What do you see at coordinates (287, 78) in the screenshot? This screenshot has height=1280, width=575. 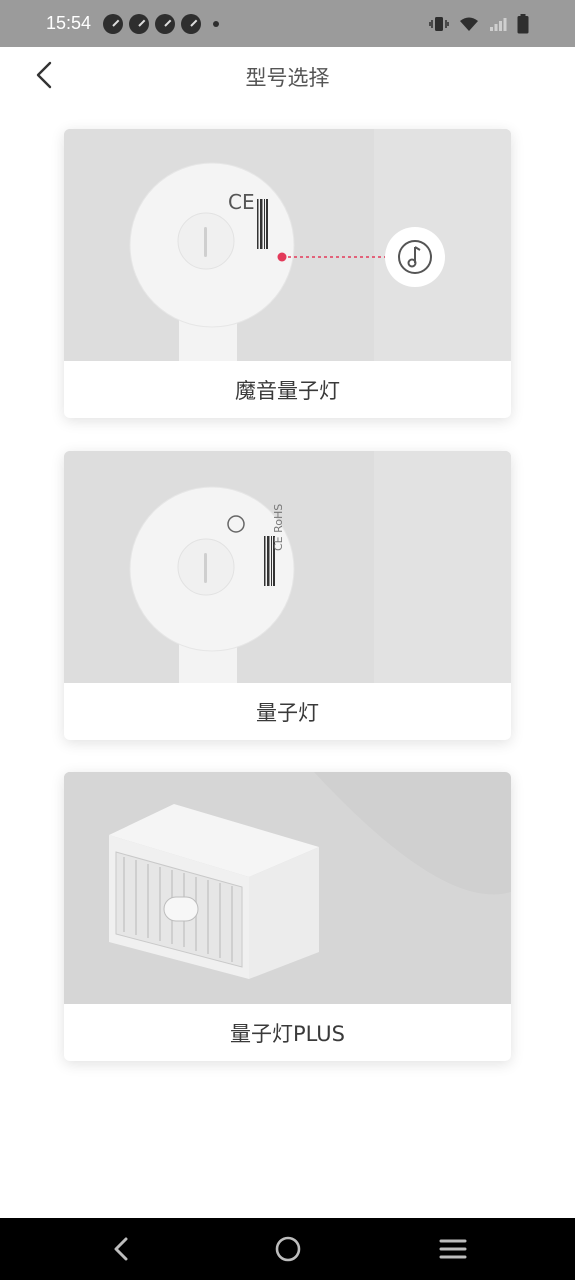 I see `page-title: 型号选择` at bounding box center [287, 78].